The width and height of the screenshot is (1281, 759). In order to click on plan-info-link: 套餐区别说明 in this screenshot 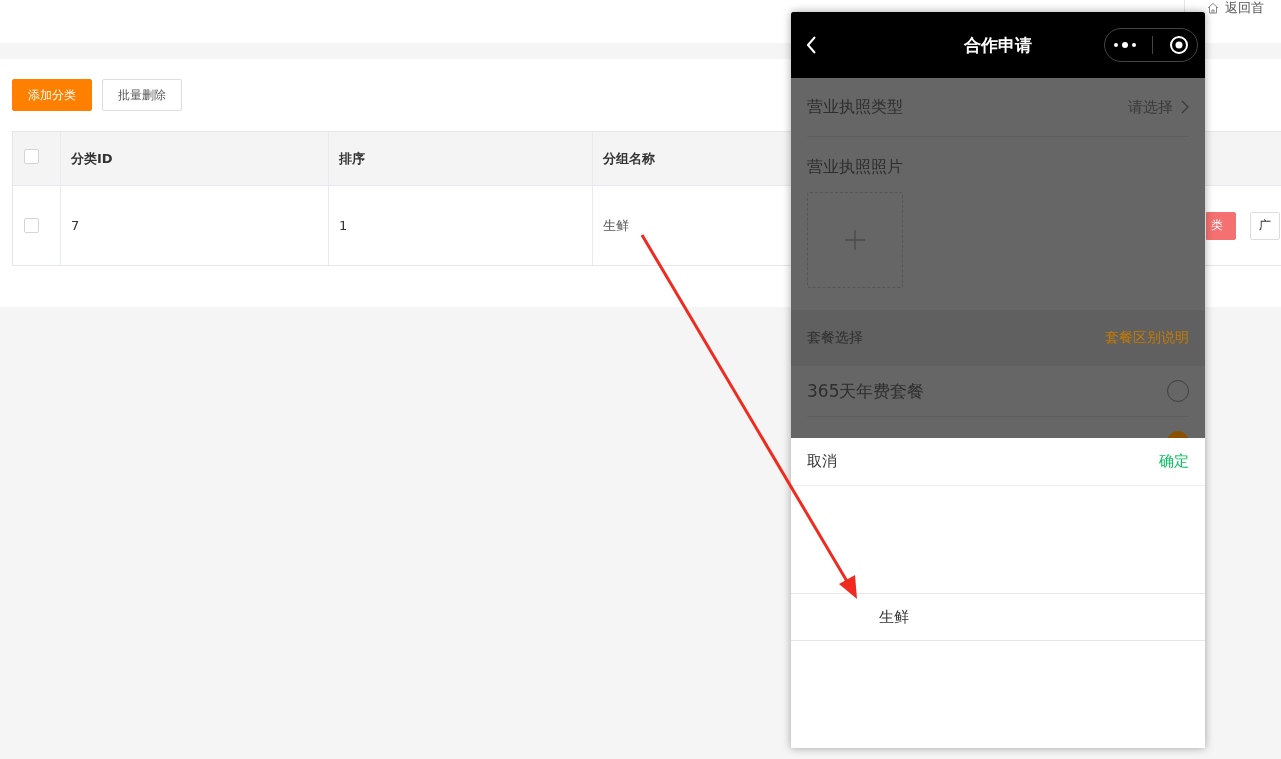, I will do `click(1147, 338)`.